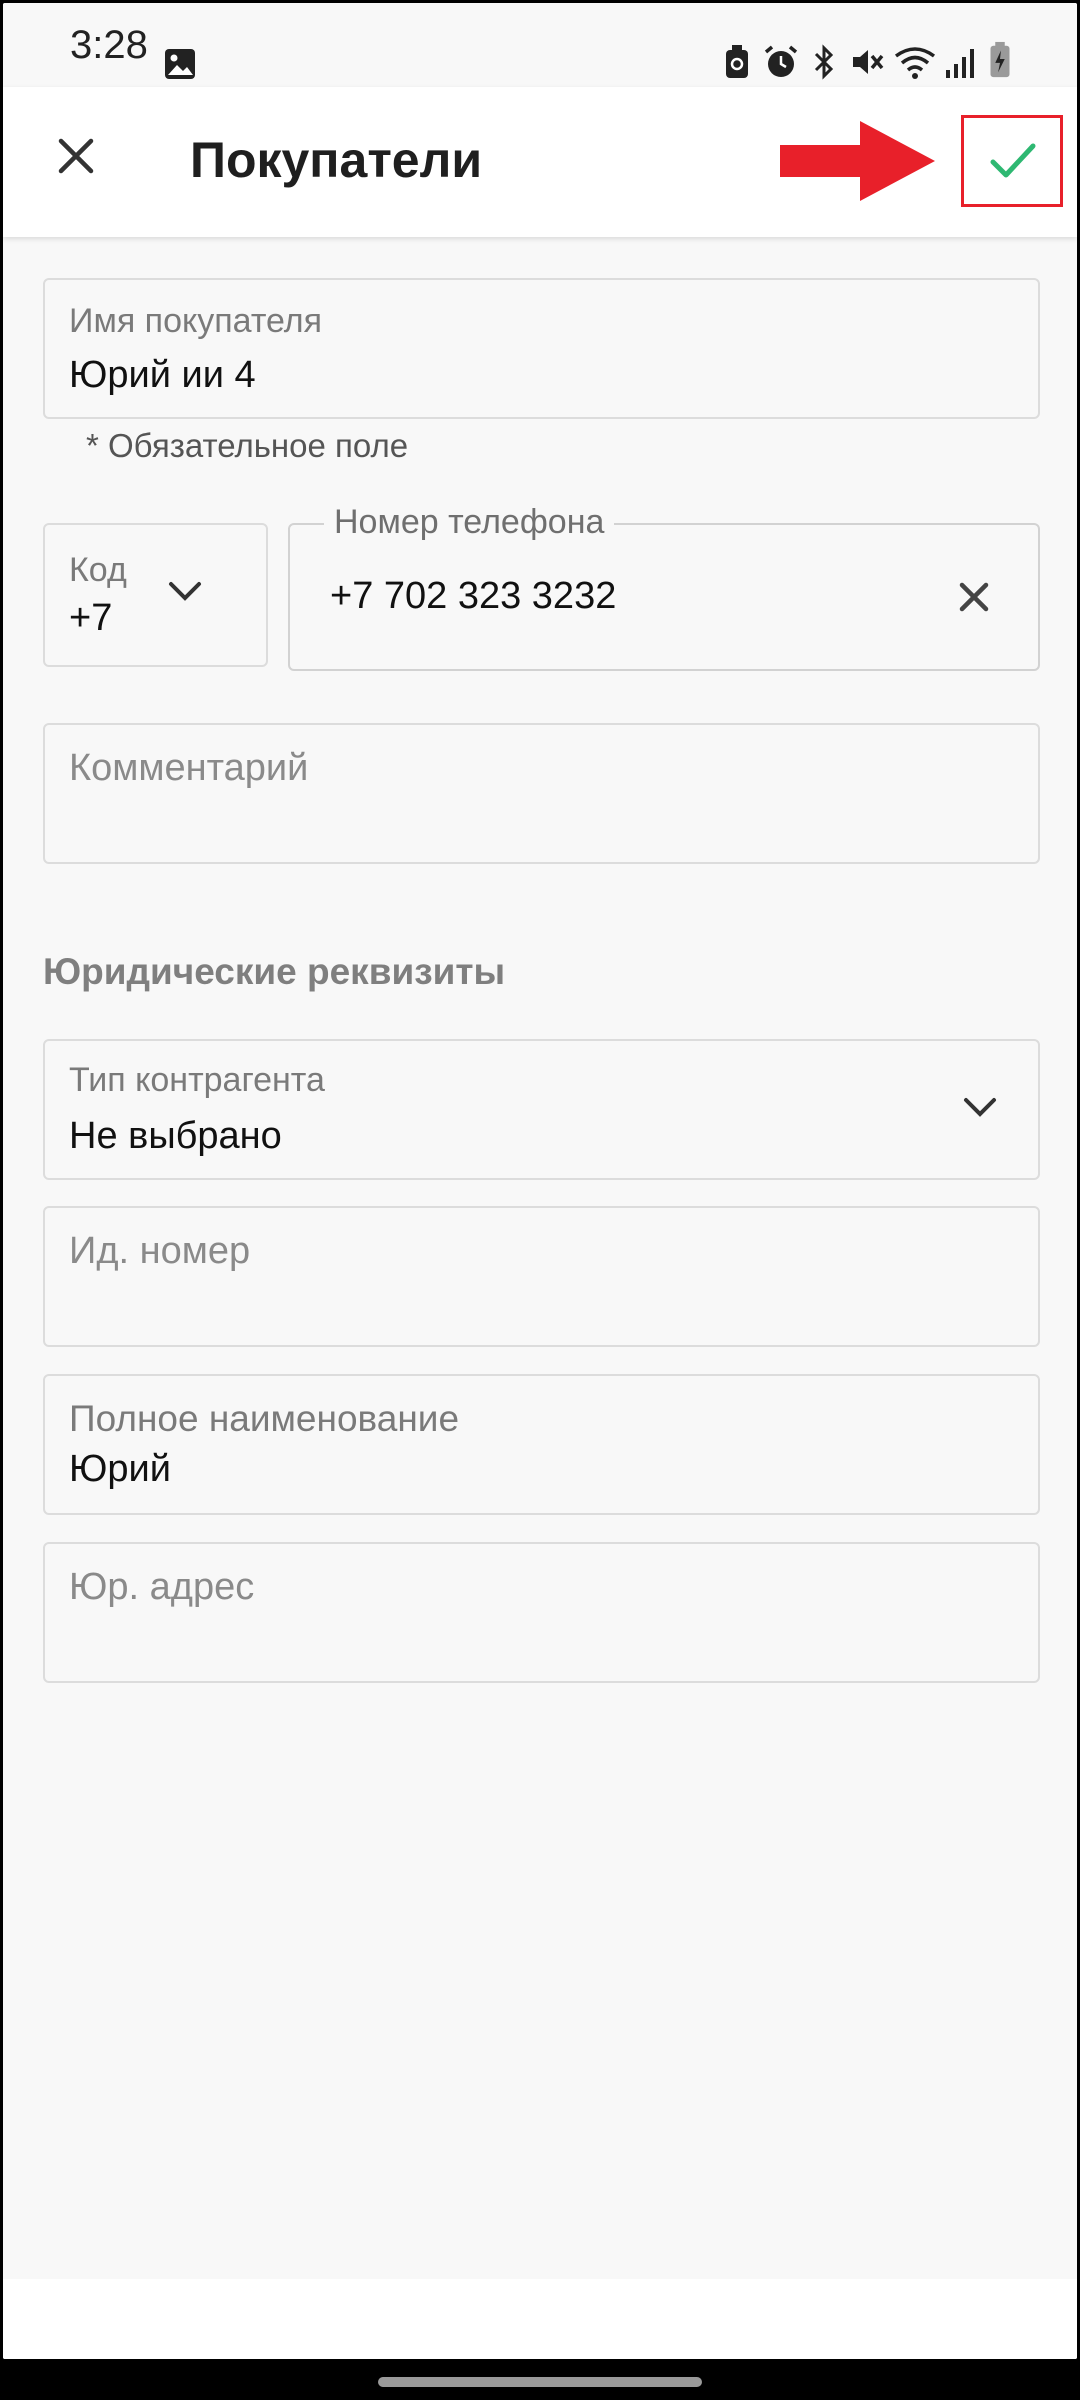 This screenshot has width=1080, height=2400. I want to click on comment-field: Комментарий, so click(541, 793).